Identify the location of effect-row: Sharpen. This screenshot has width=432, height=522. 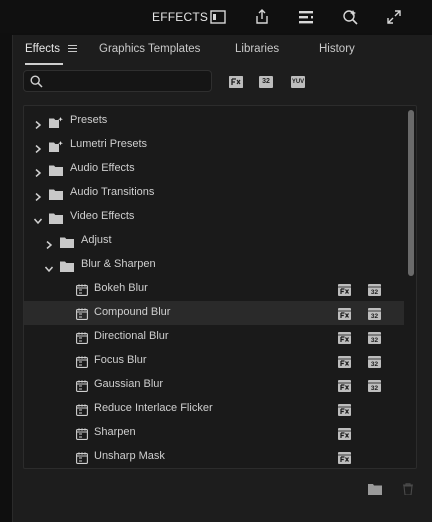
(214, 433).